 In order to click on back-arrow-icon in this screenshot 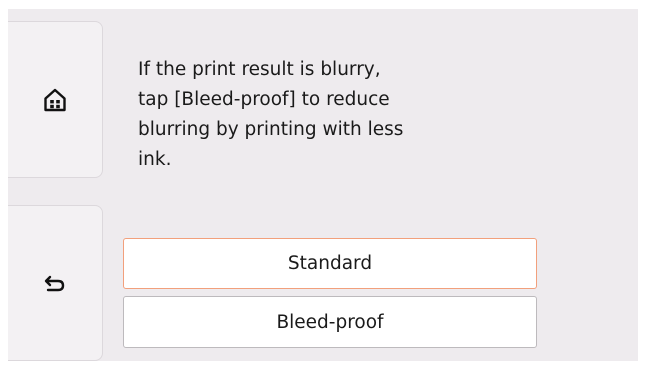, I will do `click(55, 283)`.